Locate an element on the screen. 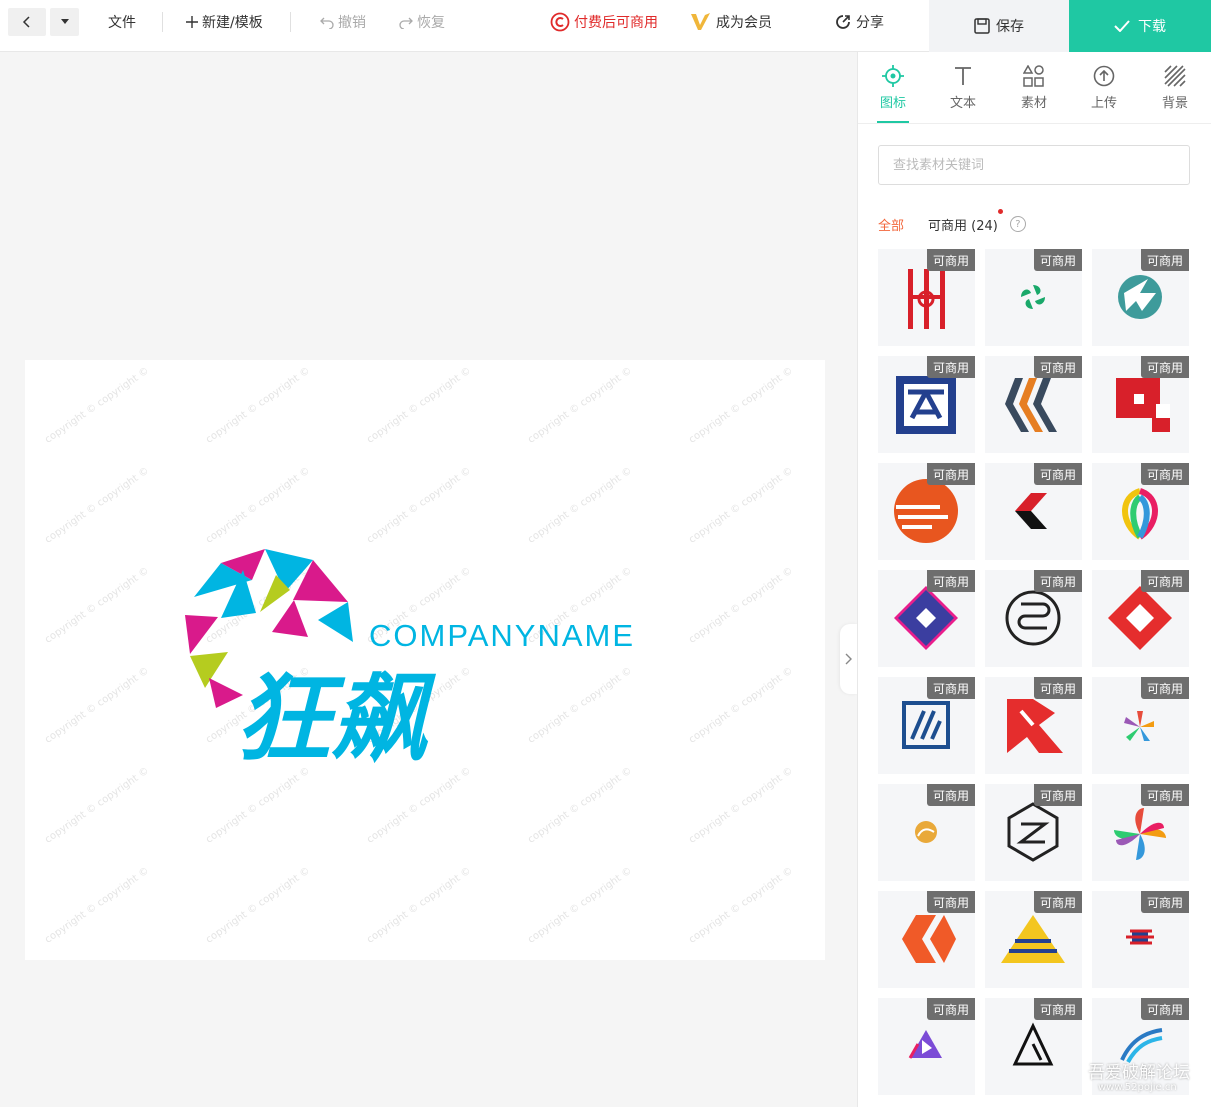 This screenshot has width=1211, height=1107. chevron-left-icon is located at coordinates (26, 22).